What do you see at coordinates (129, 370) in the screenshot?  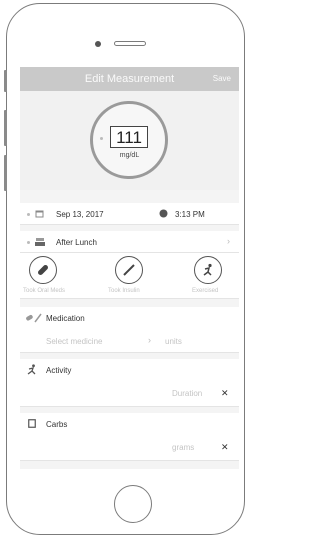 I see `activity-header: Activity` at bounding box center [129, 370].